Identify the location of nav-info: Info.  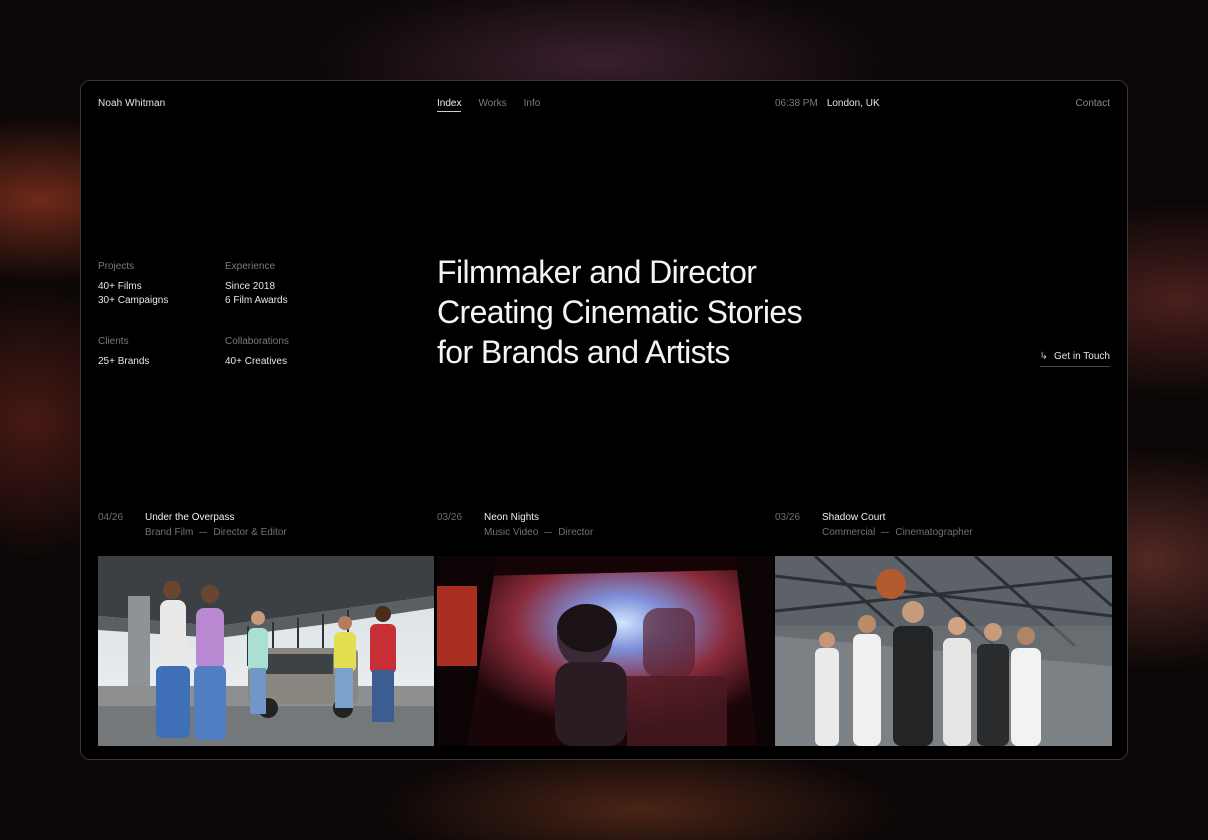
(532, 105).